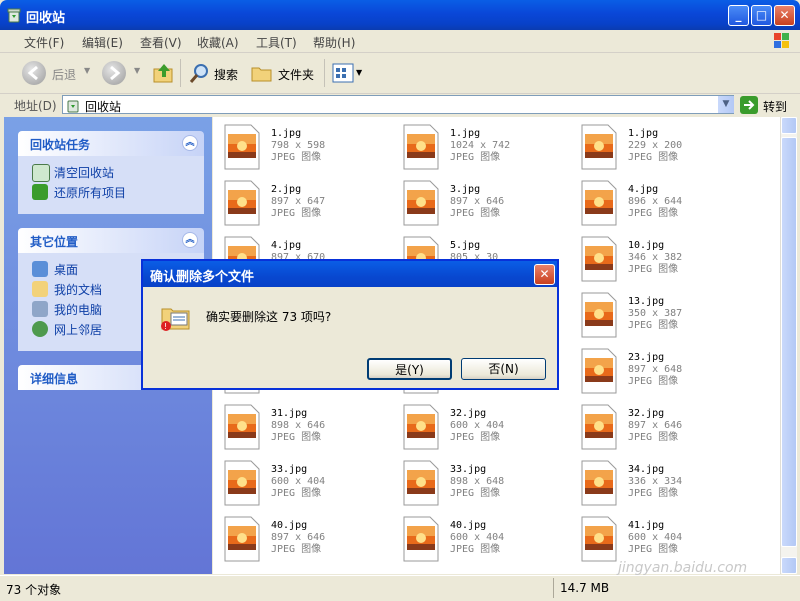 The image size is (800, 601). I want to click on watermark: jingyan.baidu.com, so click(683, 568).